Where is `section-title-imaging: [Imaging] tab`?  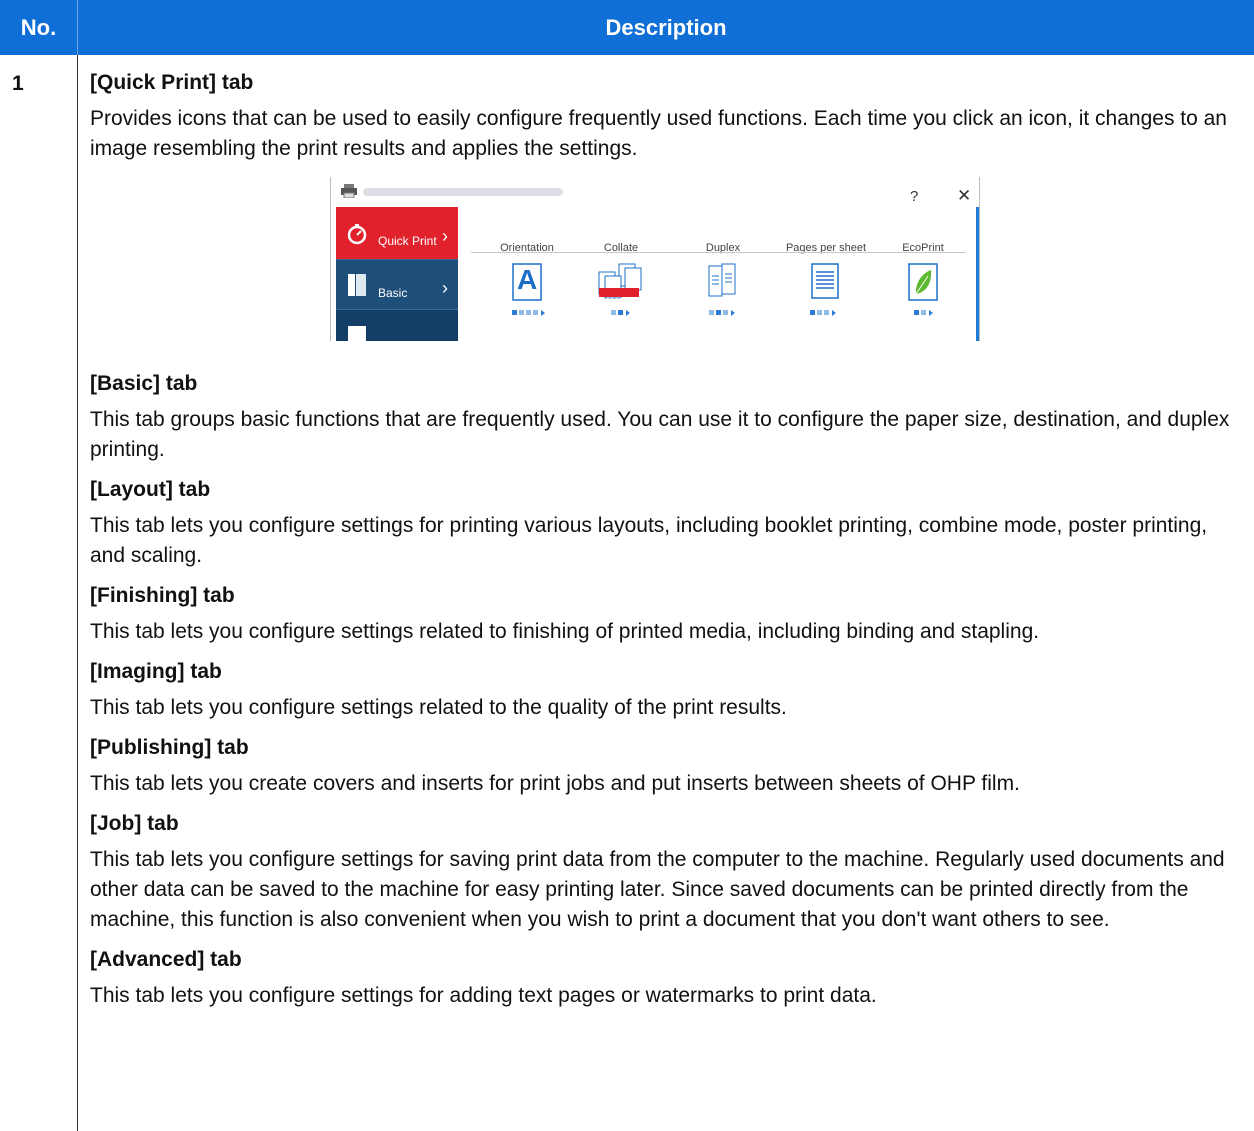 section-title-imaging: [Imaging] tab is located at coordinates (156, 671).